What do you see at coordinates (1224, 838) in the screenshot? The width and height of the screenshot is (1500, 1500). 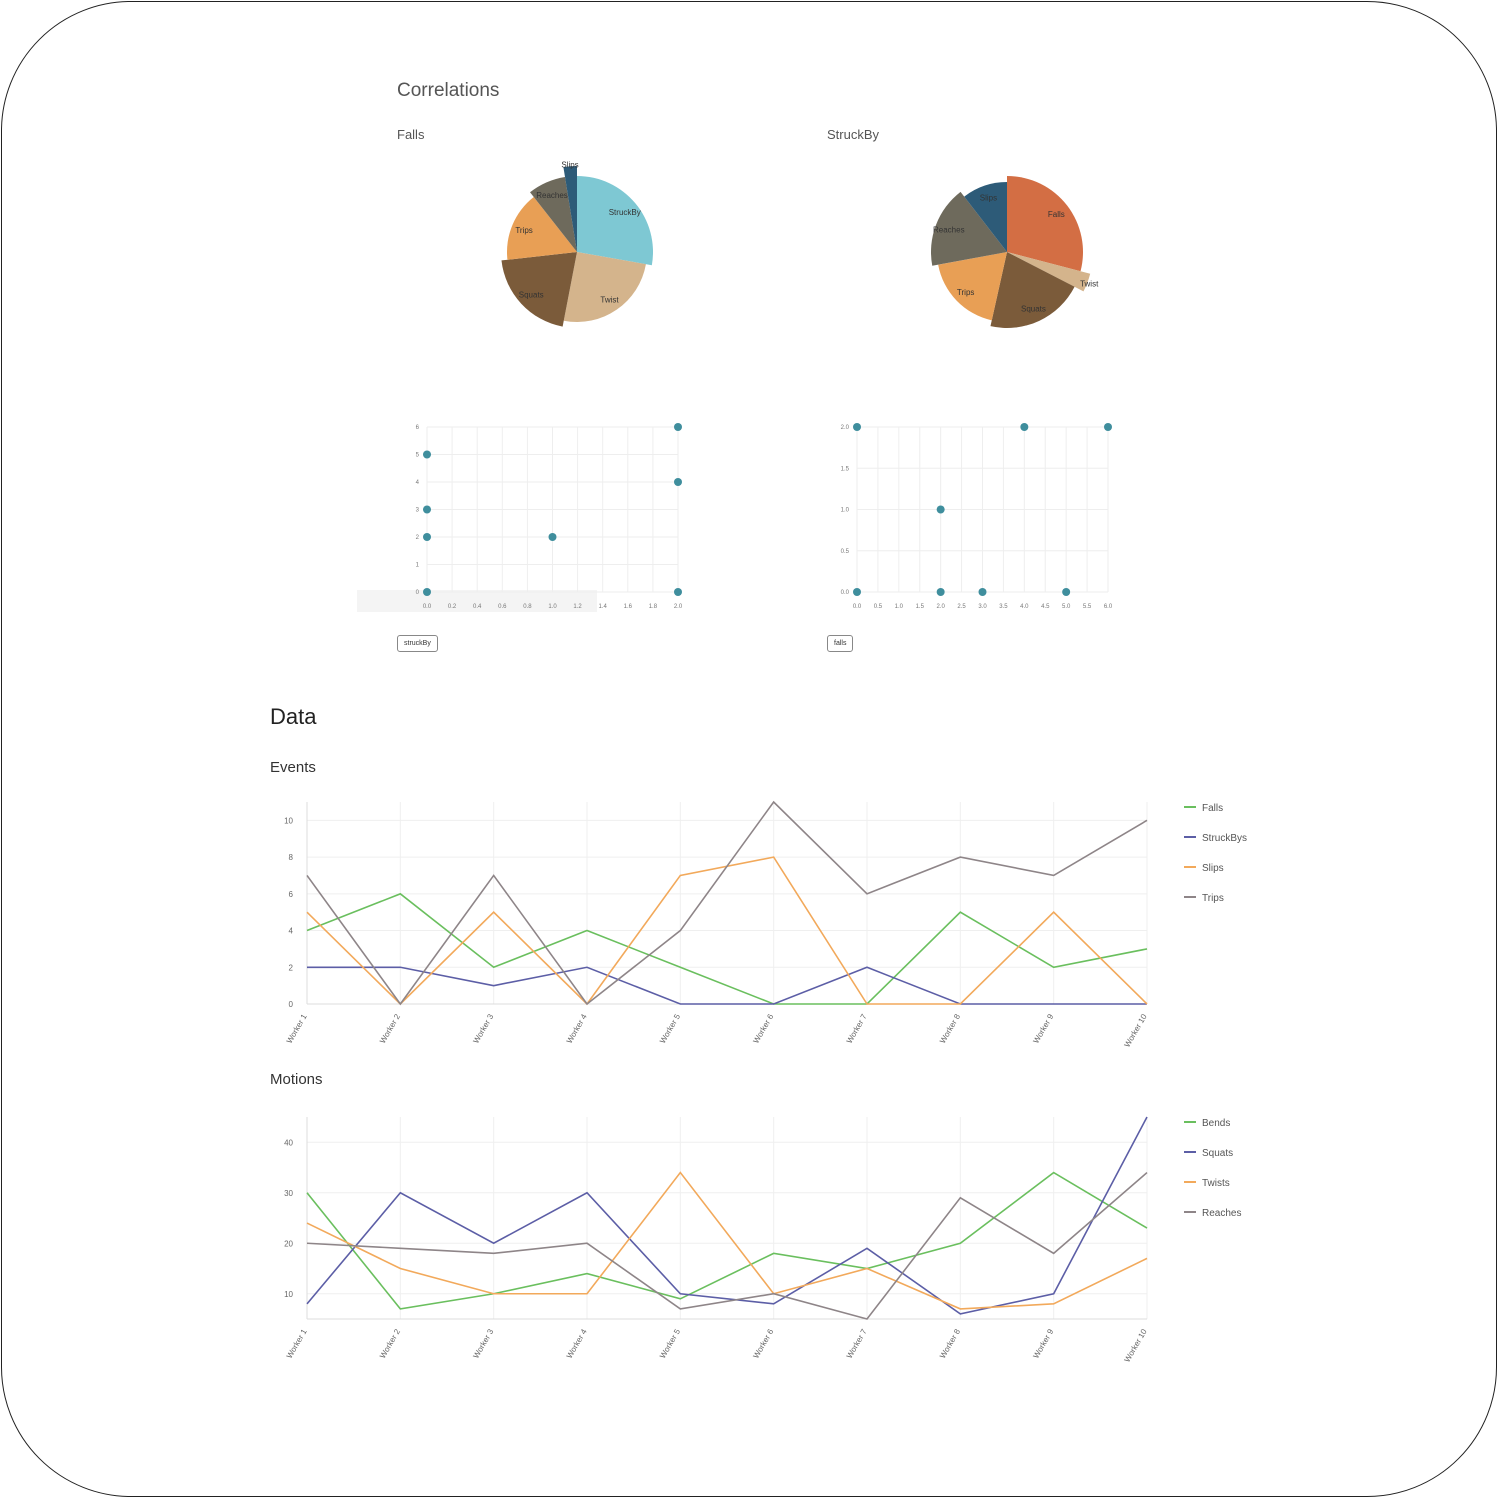 I see `legend-label-struckbys: StruckBys` at bounding box center [1224, 838].